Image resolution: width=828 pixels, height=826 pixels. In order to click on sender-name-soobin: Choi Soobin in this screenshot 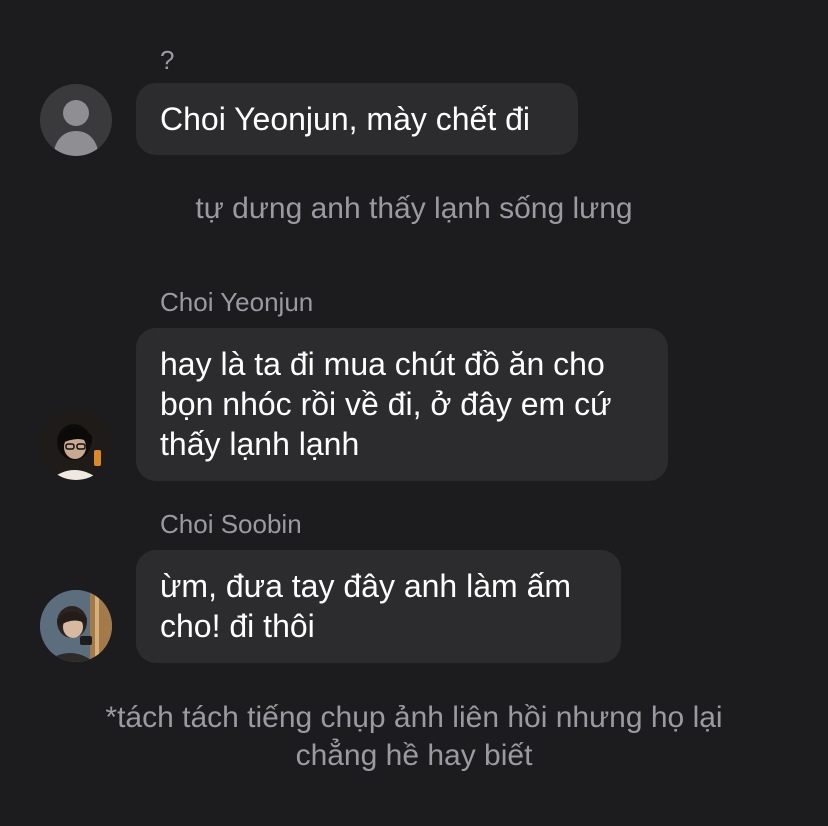, I will do `click(231, 524)`.